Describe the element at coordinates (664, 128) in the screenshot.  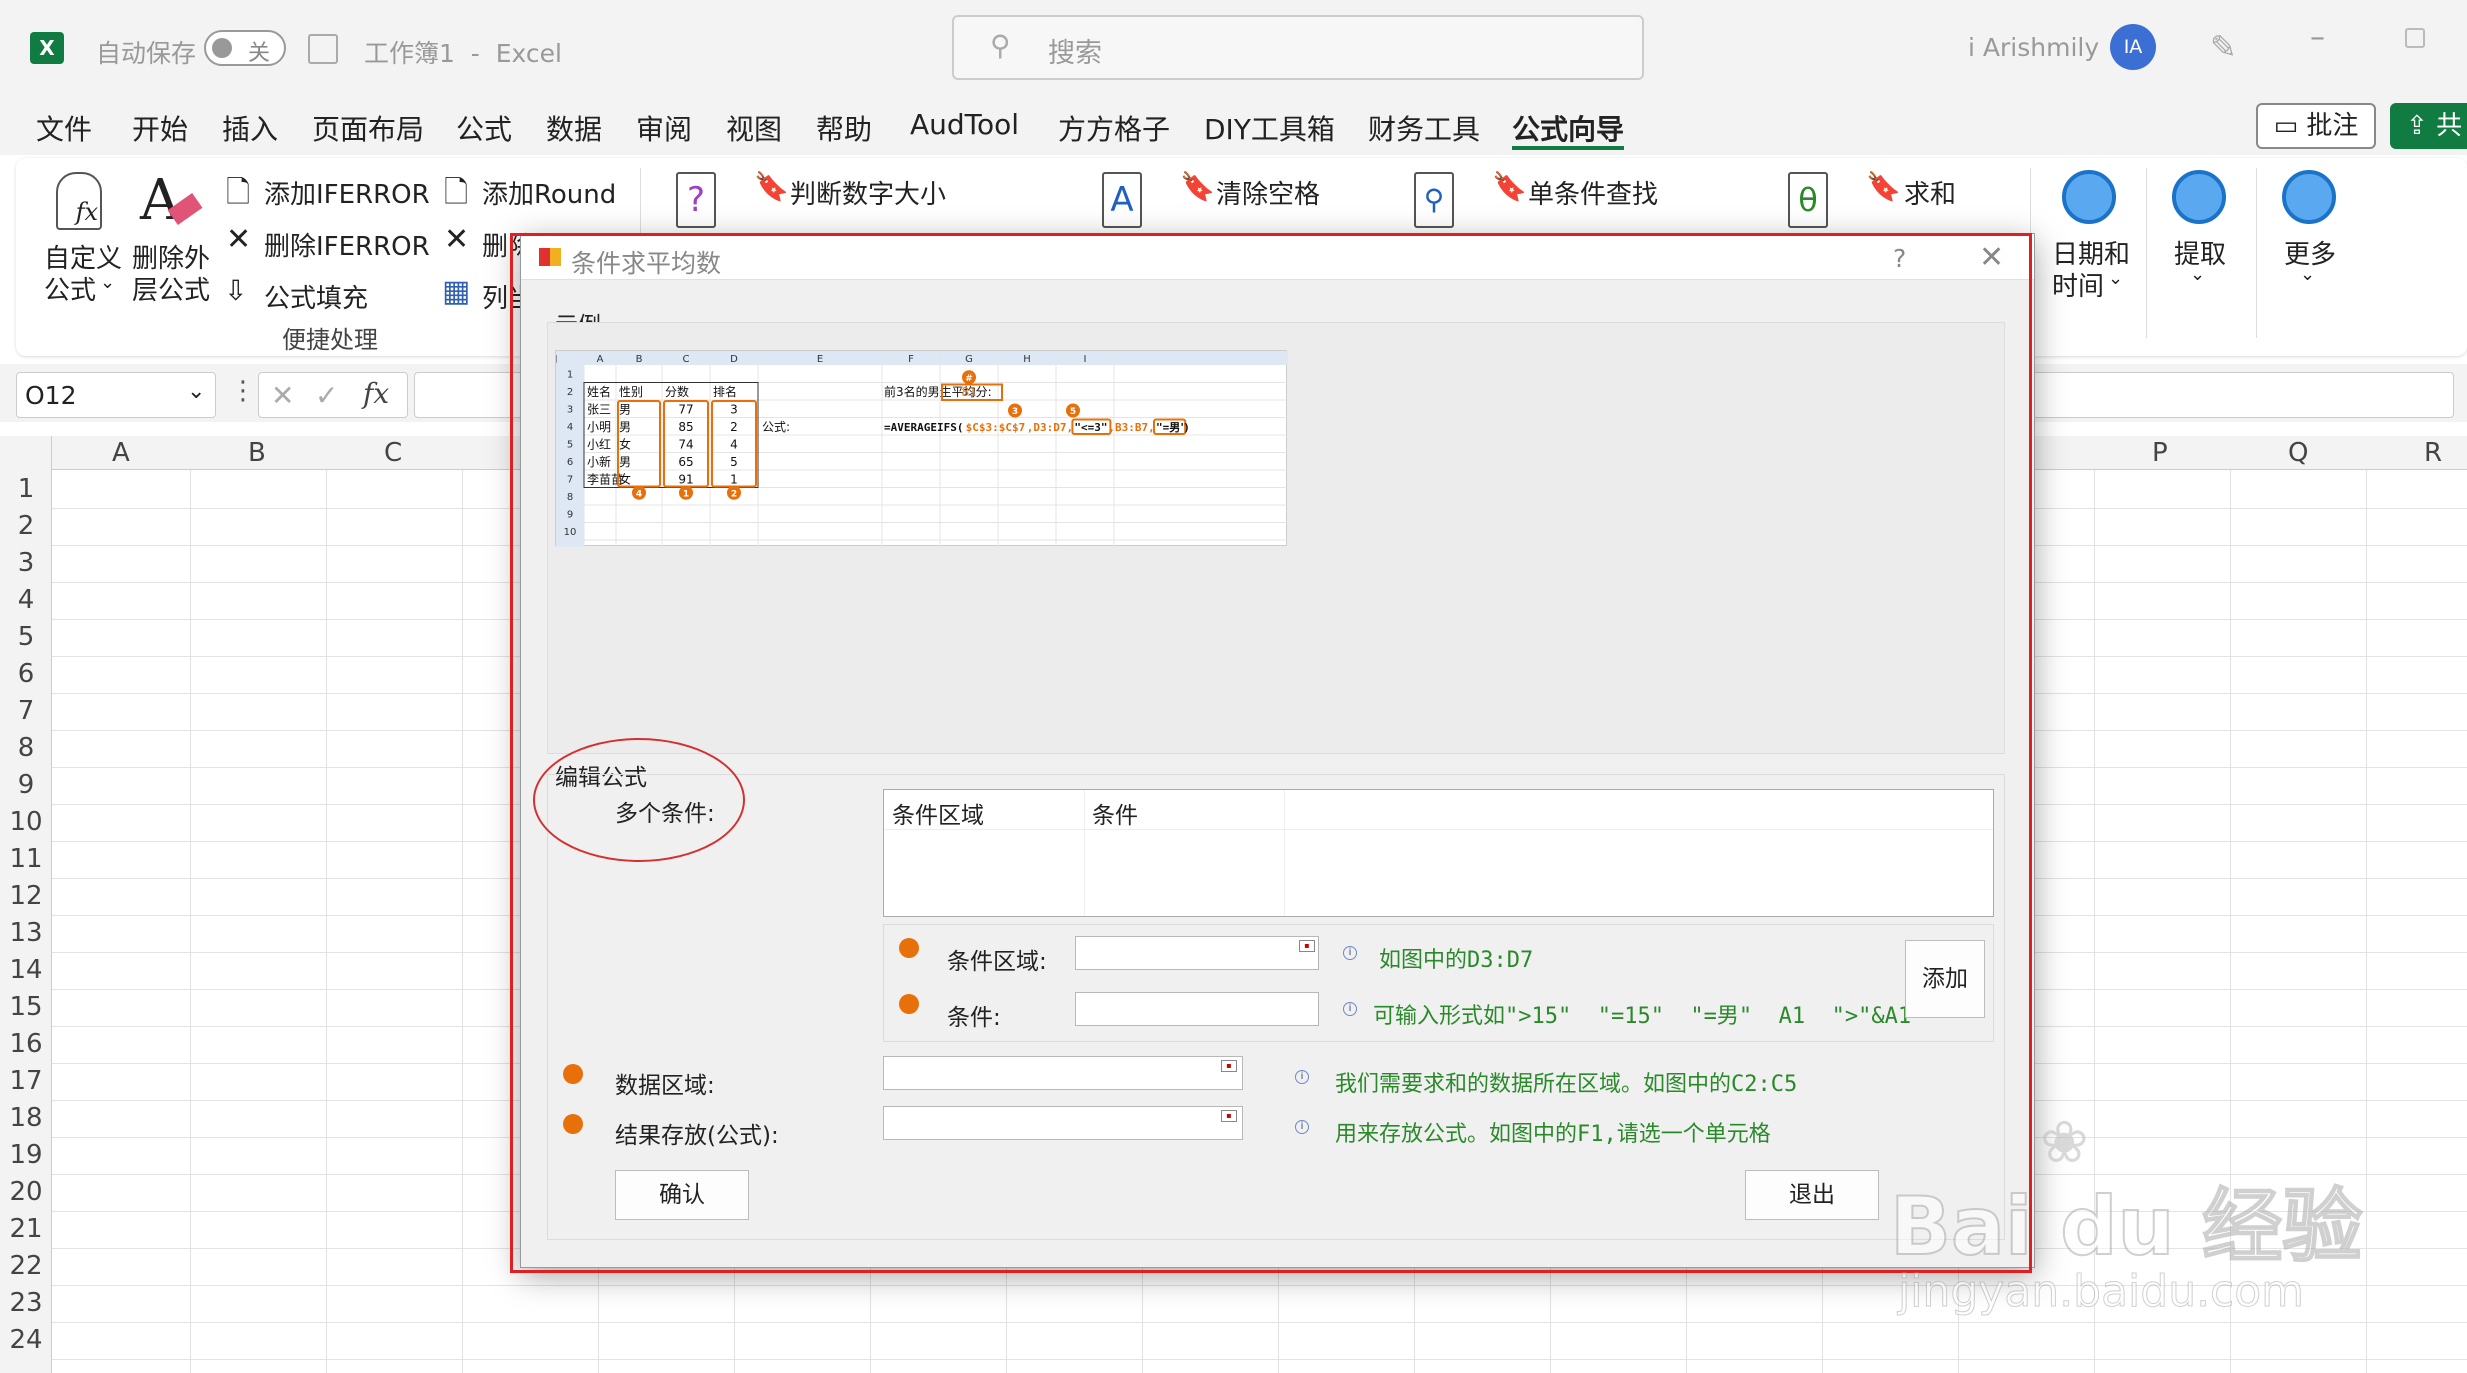
I see `menu-review: 审阅` at that location.